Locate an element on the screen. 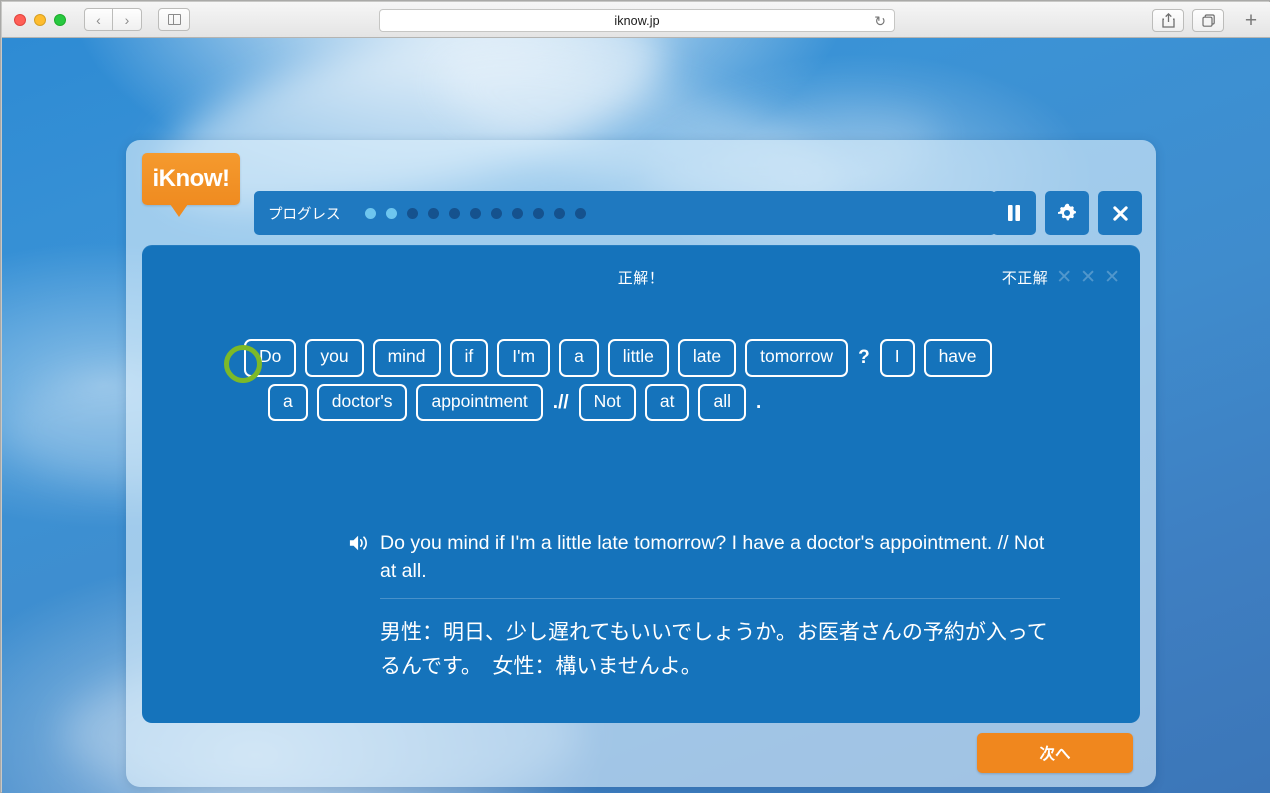 Image resolution: width=1270 pixels, height=793 pixels. settings-button is located at coordinates (1067, 213).